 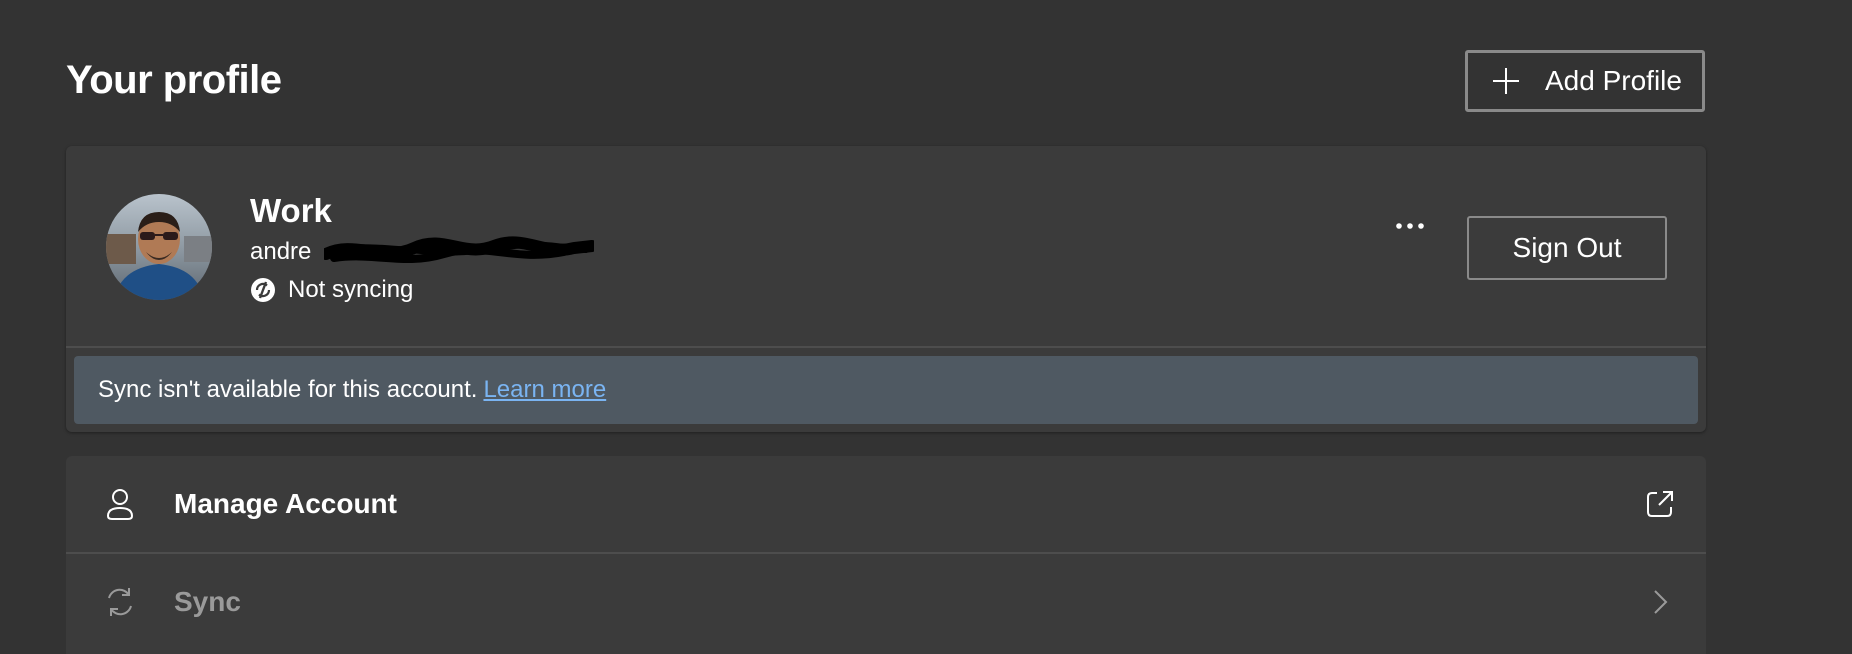 What do you see at coordinates (886, 347) in the screenshot?
I see `divider` at bounding box center [886, 347].